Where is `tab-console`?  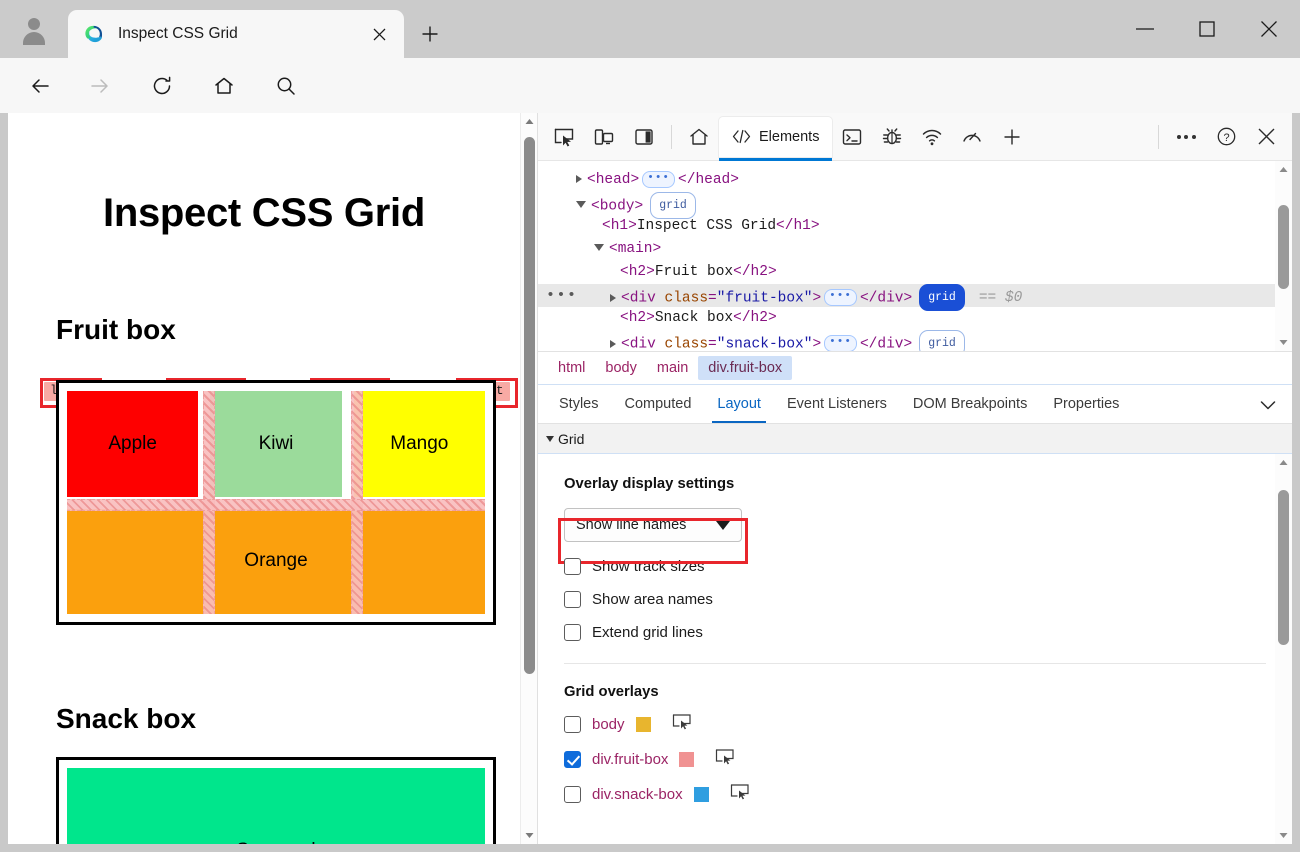
tab-console is located at coordinates (852, 137).